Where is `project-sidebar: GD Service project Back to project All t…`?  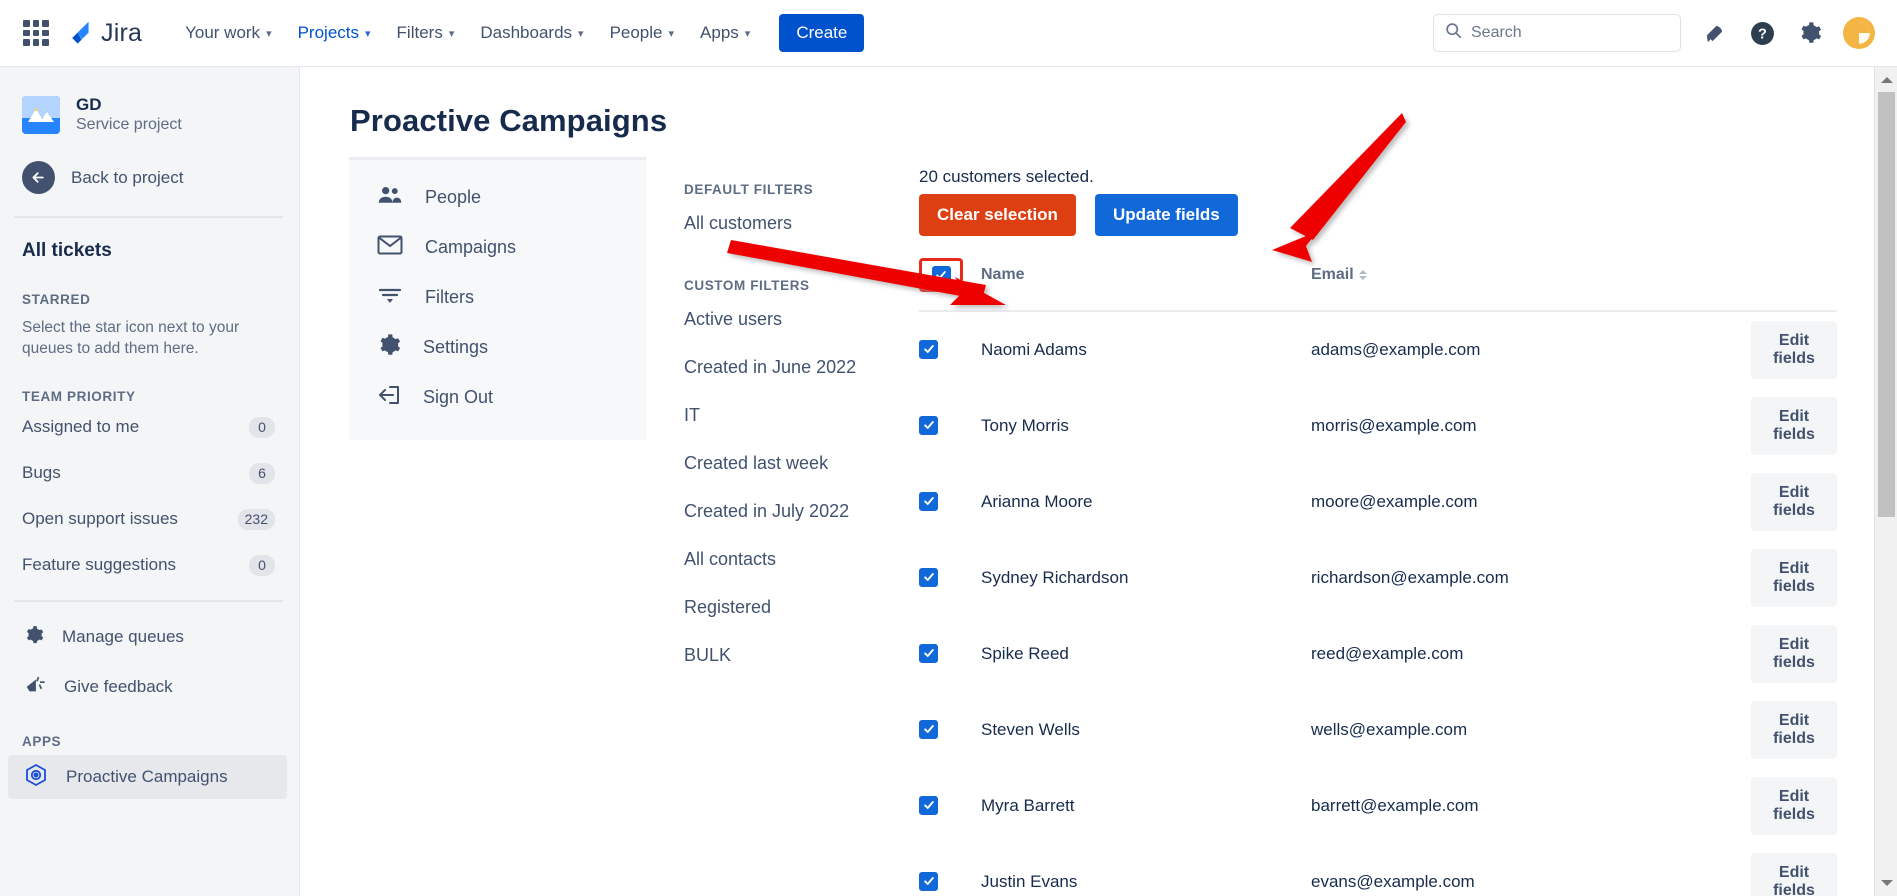 project-sidebar: GD Service project Back to project All t… is located at coordinates (150, 481).